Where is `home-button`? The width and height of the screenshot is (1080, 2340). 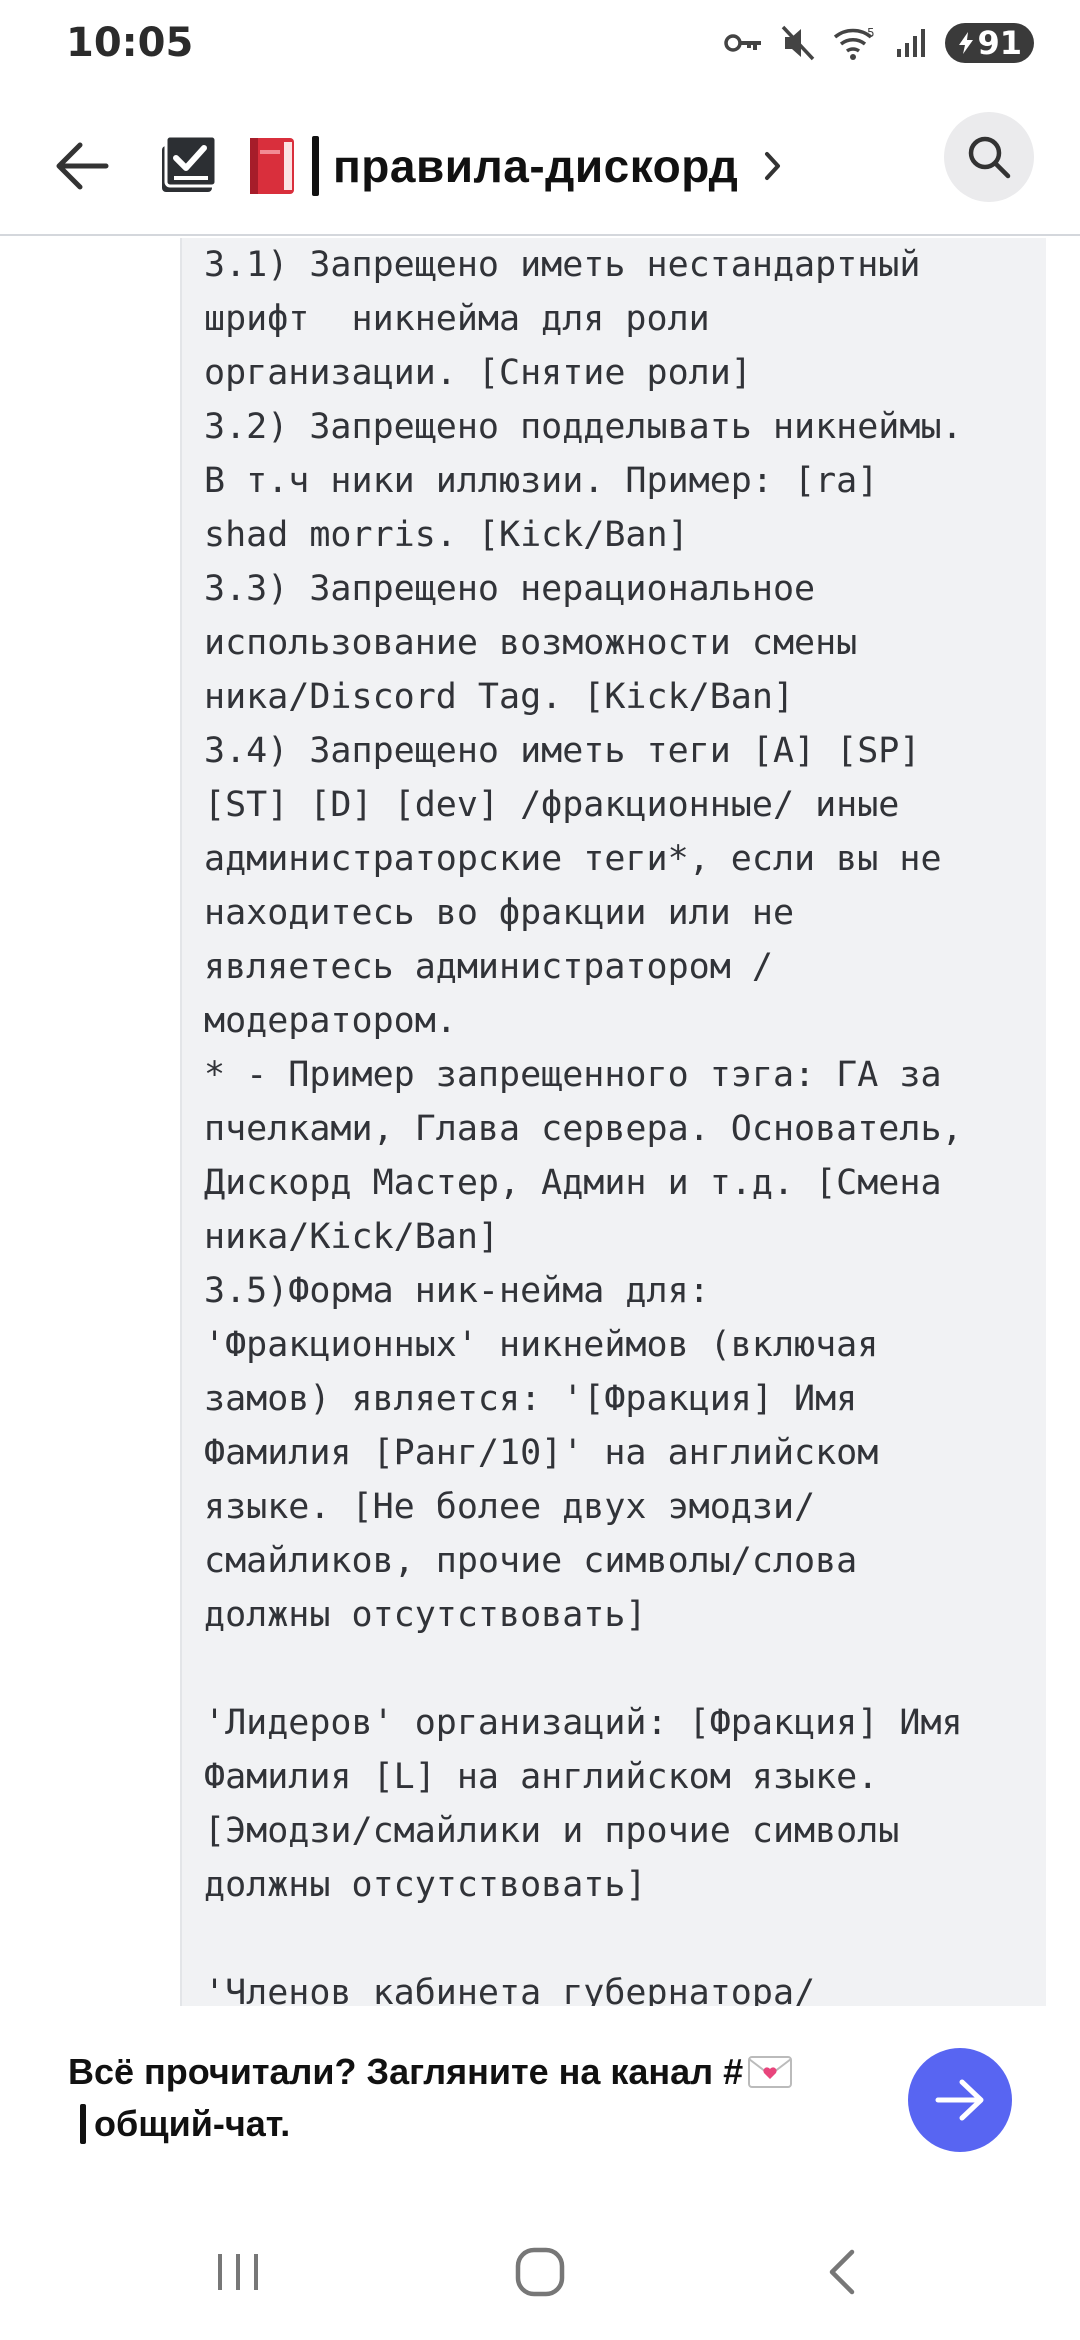 home-button is located at coordinates (540, 2272).